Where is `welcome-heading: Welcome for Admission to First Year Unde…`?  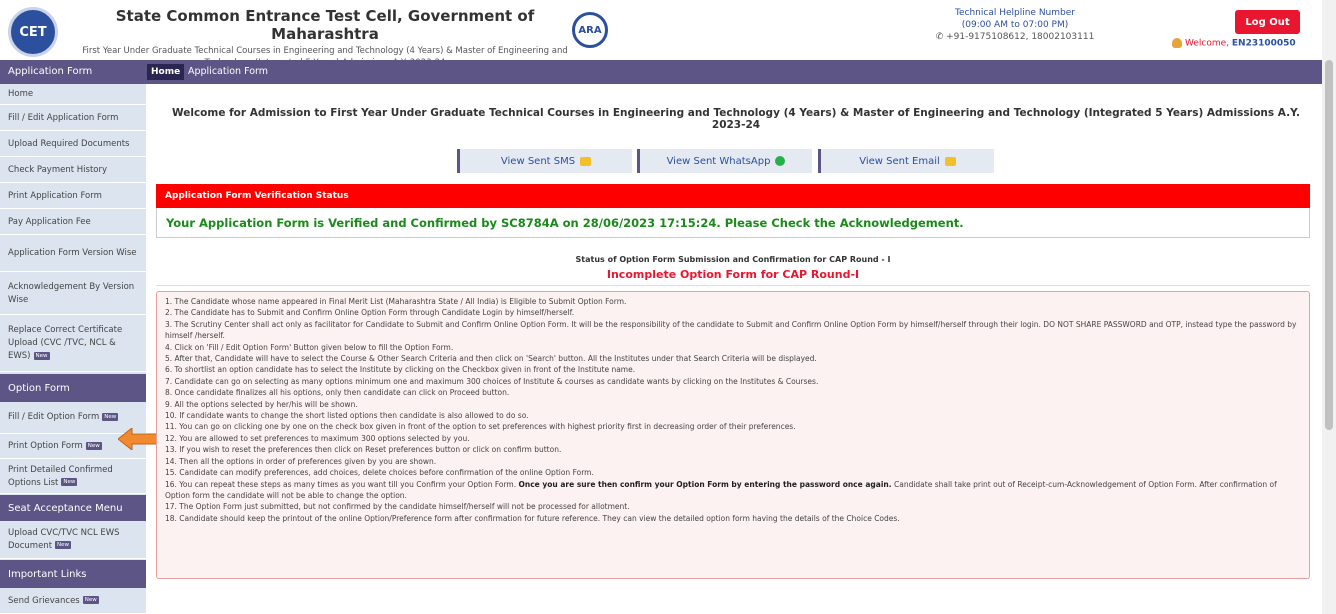 welcome-heading: Welcome for Admission to First Year Unde… is located at coordinates (736, 119).